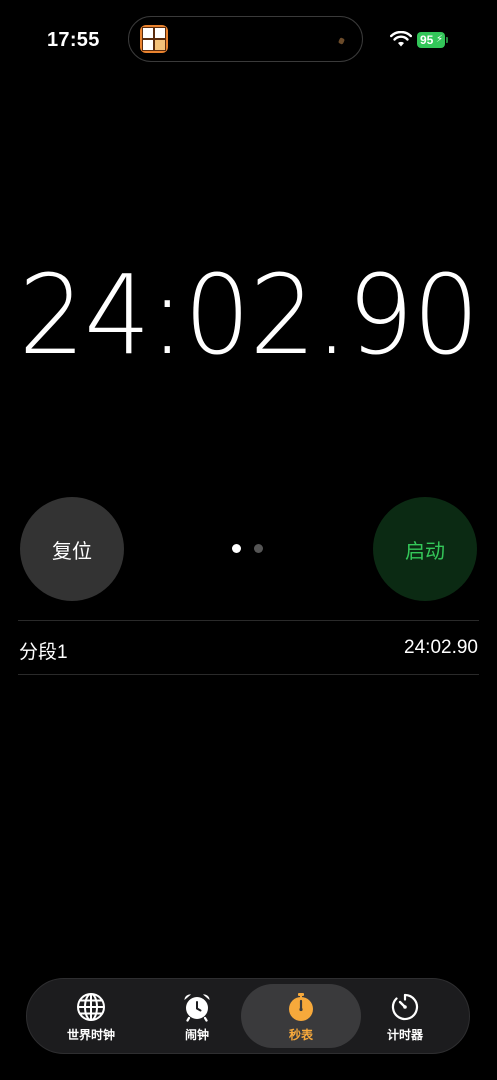 This screenshot has width=497, height=1080. What do you see at coordinates (72, 549) in the screenshot?
I see `reset-button: 复位` at bounding box center [72, 549].